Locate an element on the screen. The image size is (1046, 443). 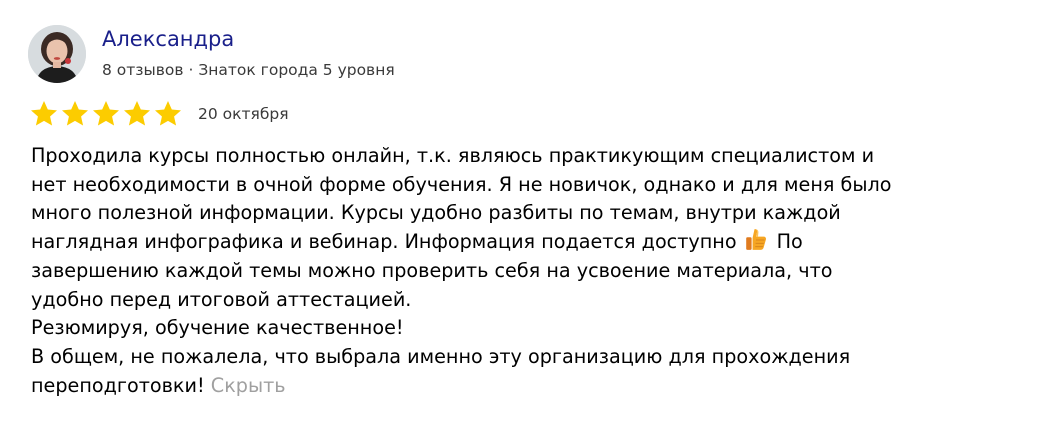
review-line: Резюмируя, обучение качественное! is located at coordinates (217, 328).